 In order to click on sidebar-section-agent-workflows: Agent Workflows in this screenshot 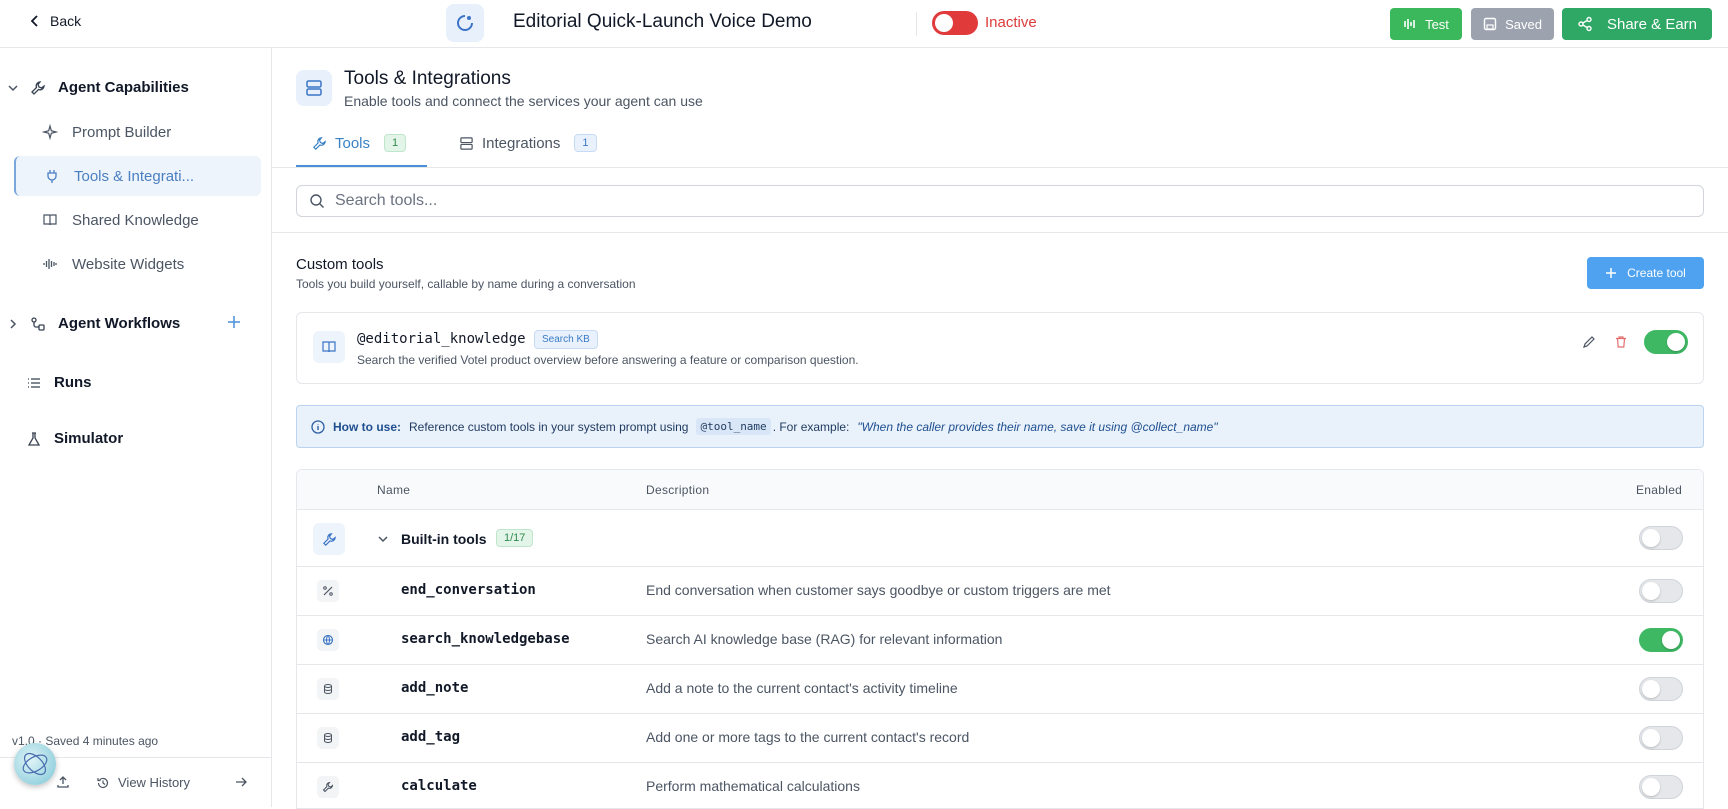, I will do `click(94, 323)`.